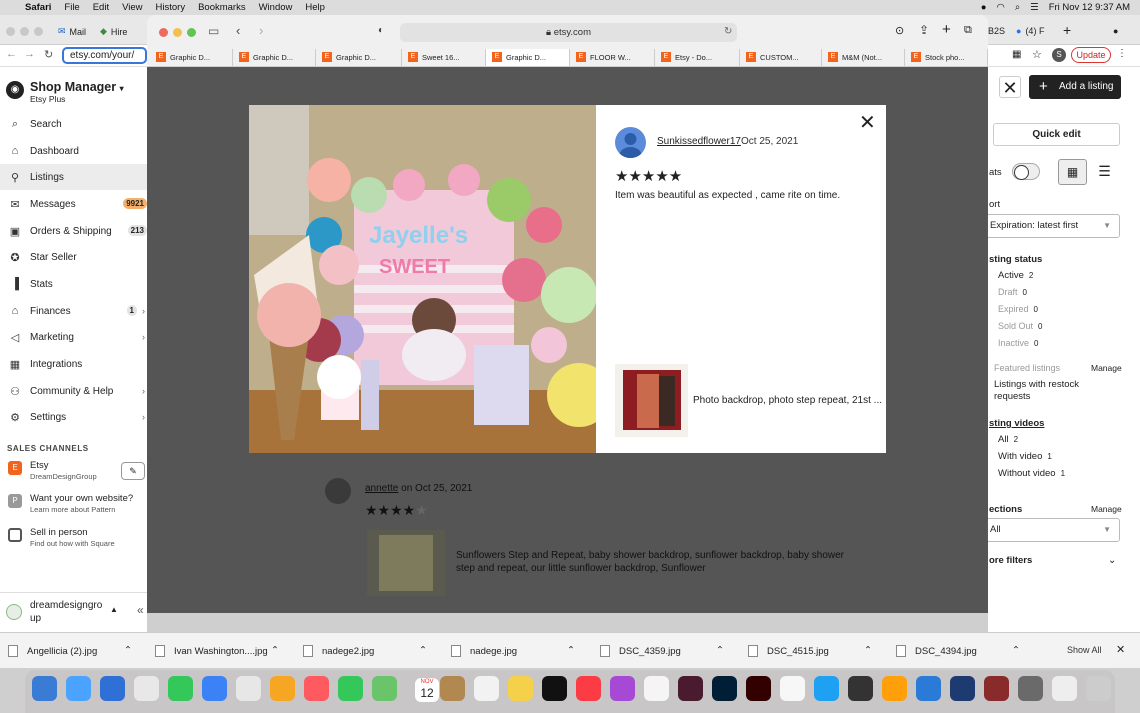  Describe the element at coordinates (792, 688) in the screenshot. I see `pages-app-icon` at that location.